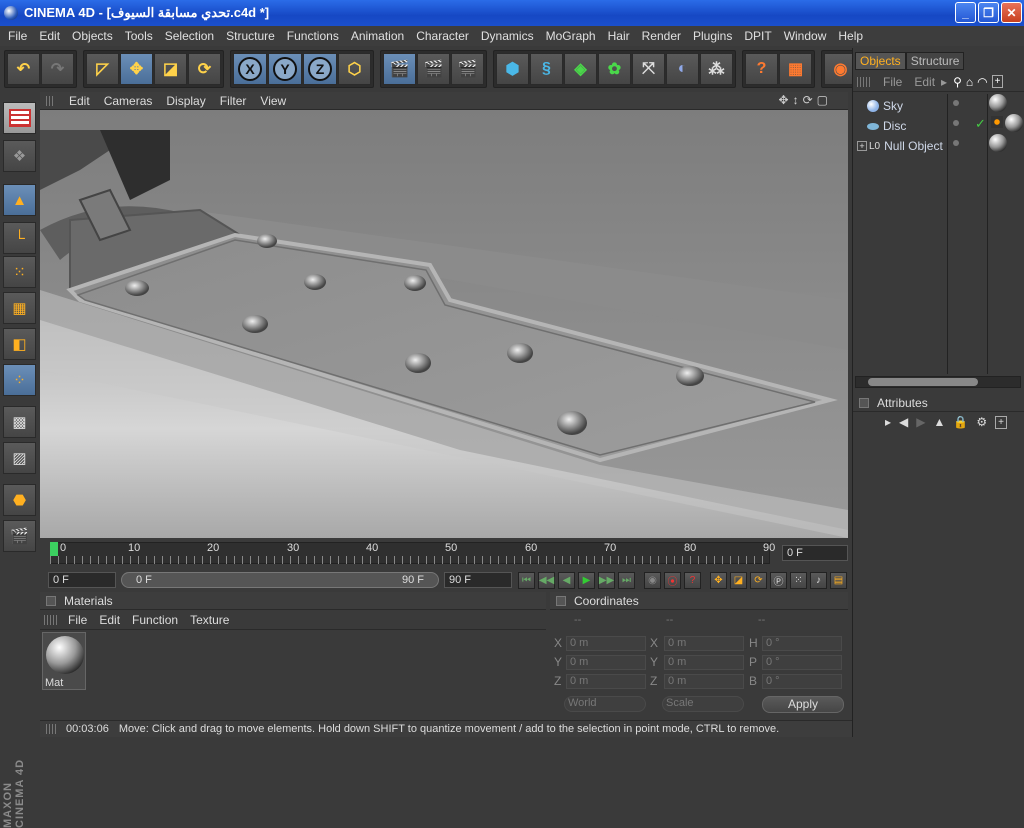 The image size is (1024, 828). What do you see at coordinates (606, 643) in the screenshot?
I see `position-x-field: 0 m` at bounding box center [606, 643].